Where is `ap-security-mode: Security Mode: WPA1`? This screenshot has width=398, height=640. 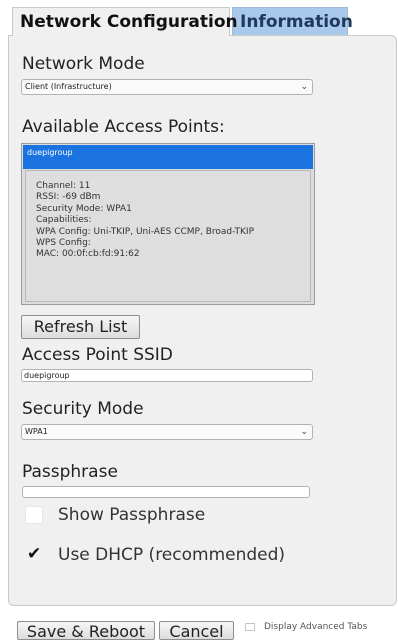
ap-security-mode: Security Mode: WPA1 is located at coordinates (84, 208).